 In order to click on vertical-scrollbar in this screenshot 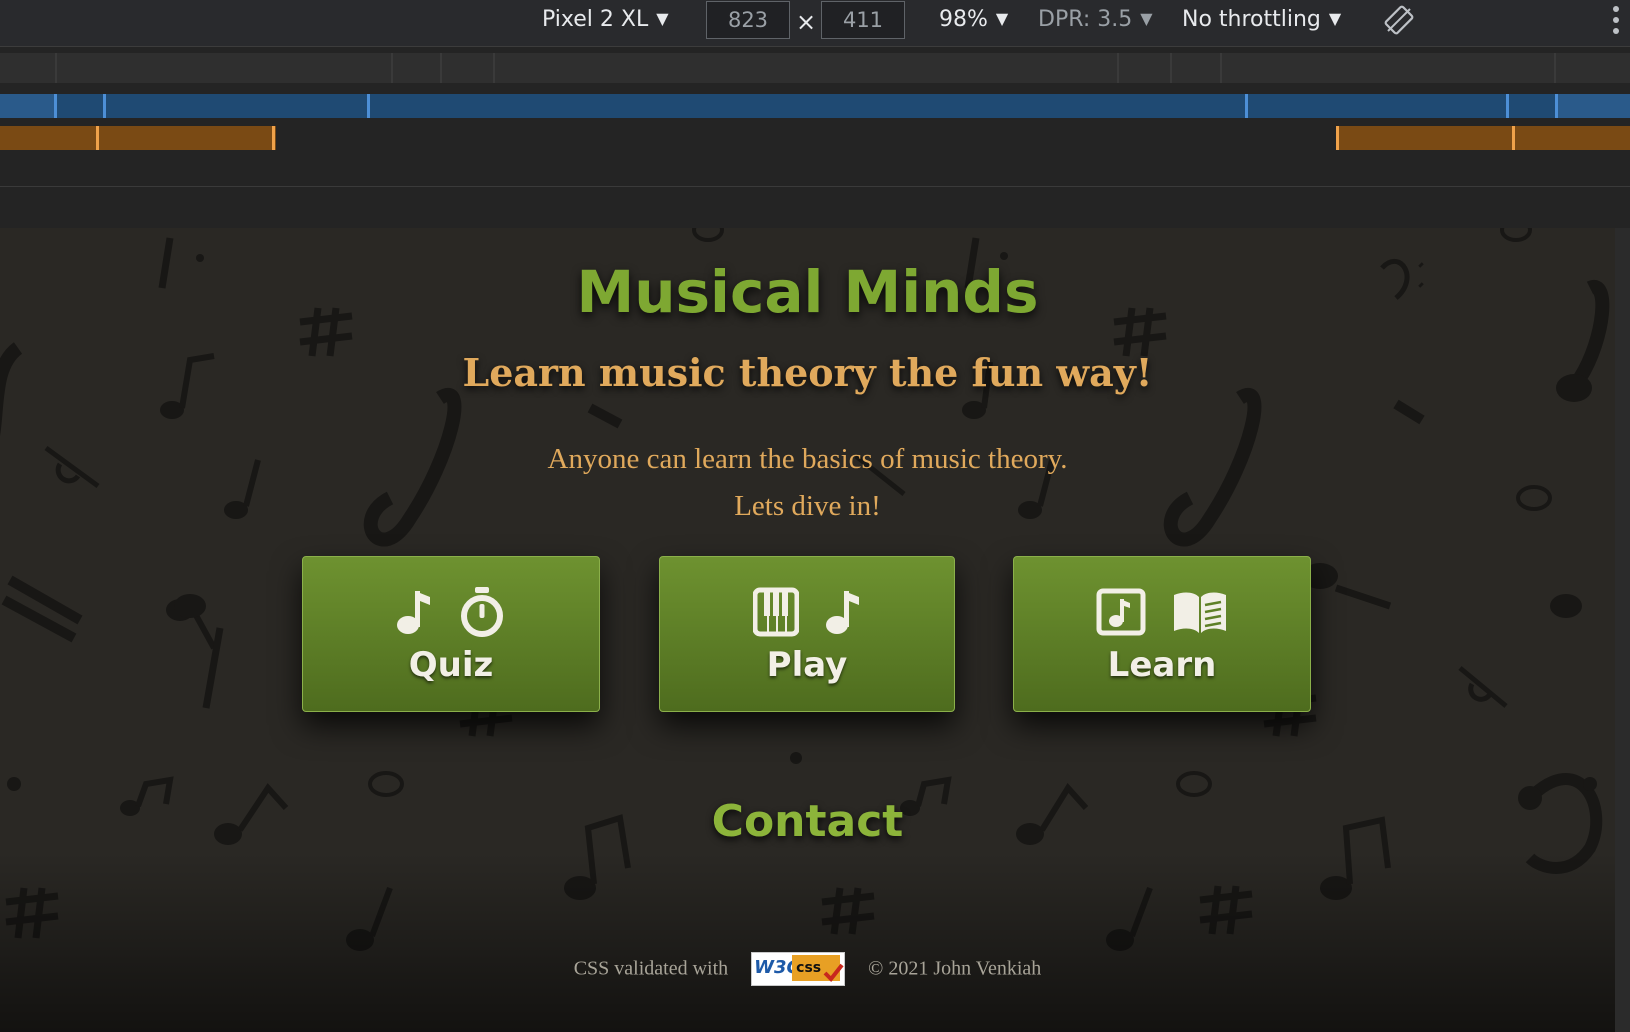, I will do `click(1622, 630)`.